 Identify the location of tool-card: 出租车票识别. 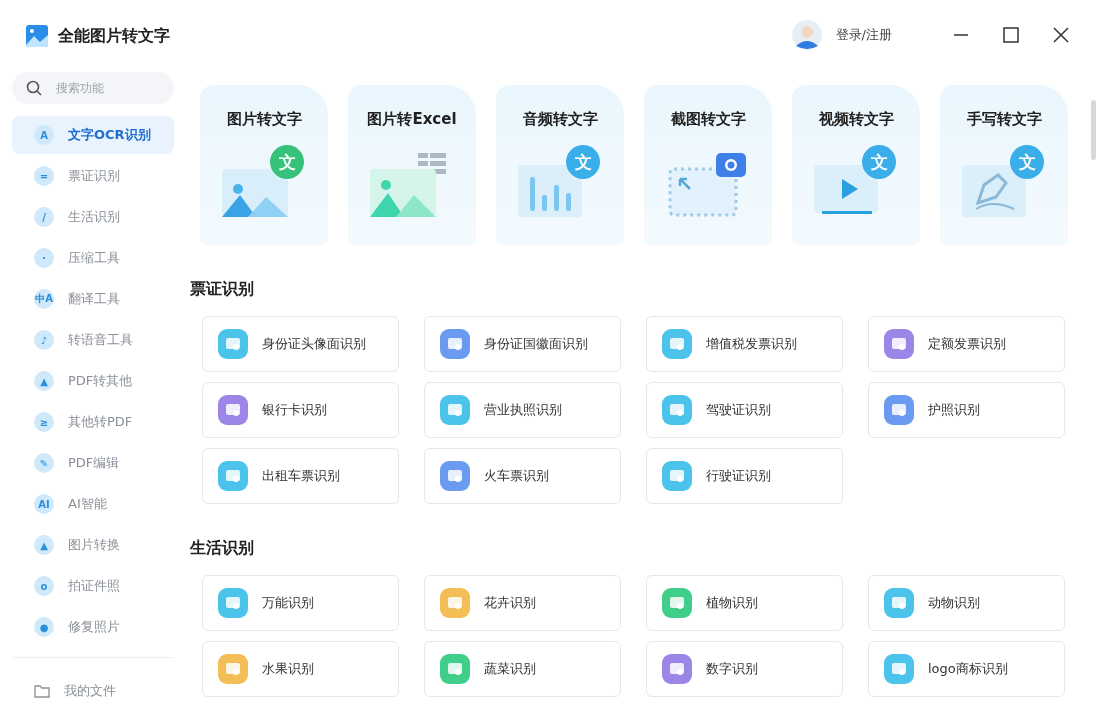
(300, 476).